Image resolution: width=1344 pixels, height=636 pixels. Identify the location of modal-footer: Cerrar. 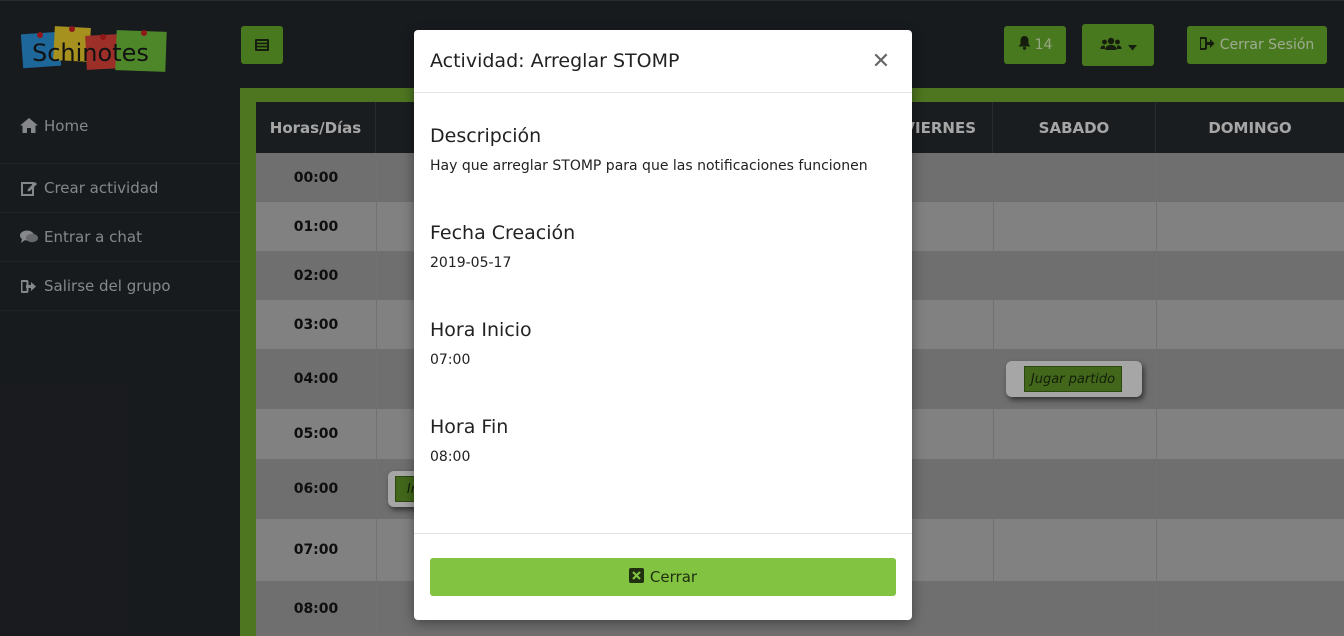
(663, 576).